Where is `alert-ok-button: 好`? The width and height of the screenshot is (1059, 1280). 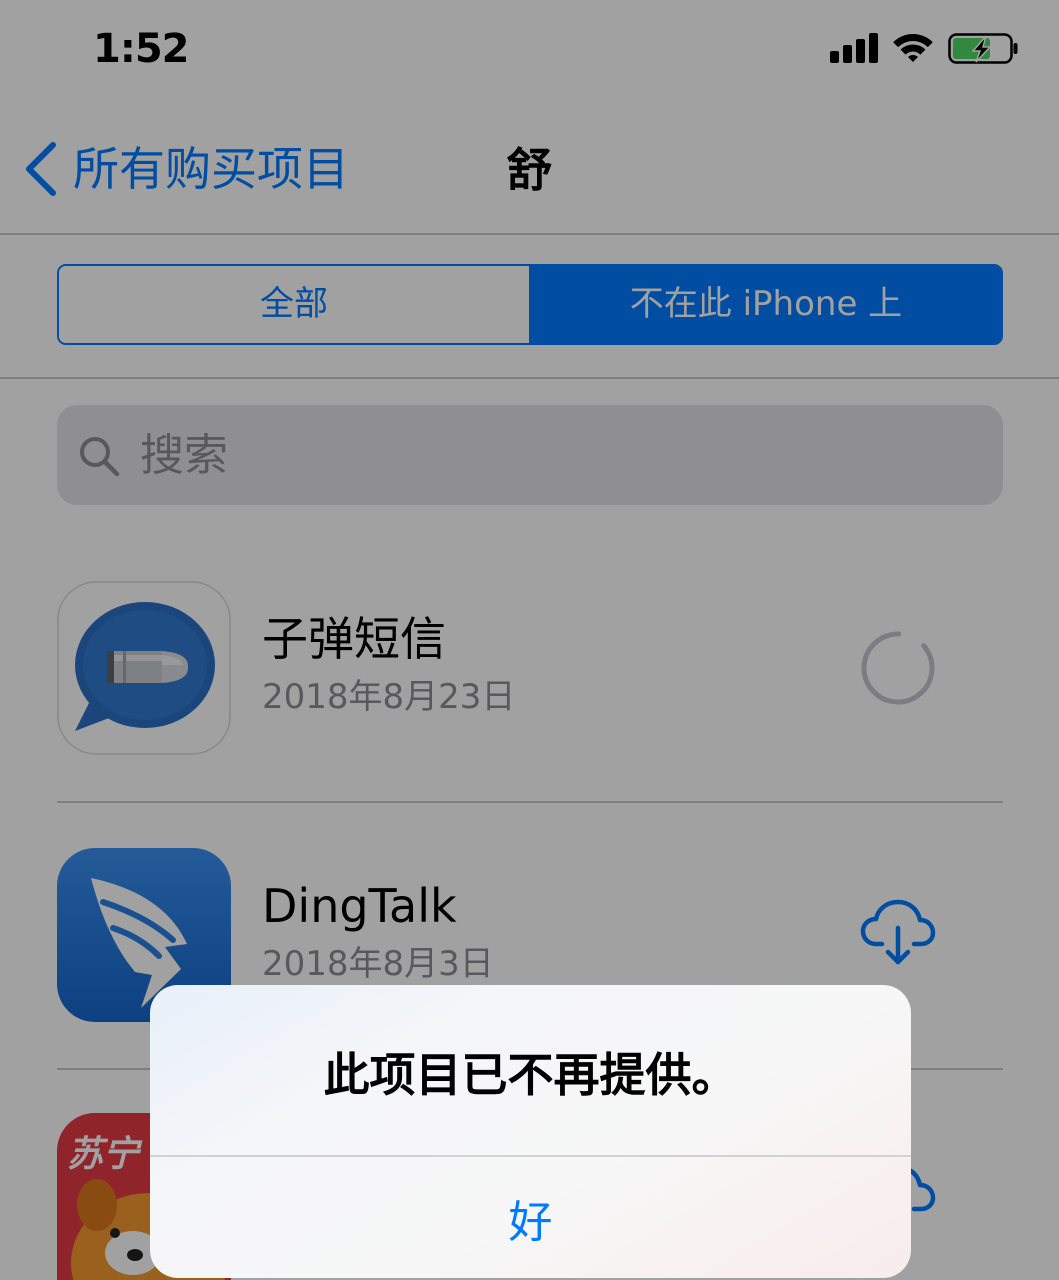 alert-ok-button: 好 is located at coordinates (530, 1217).